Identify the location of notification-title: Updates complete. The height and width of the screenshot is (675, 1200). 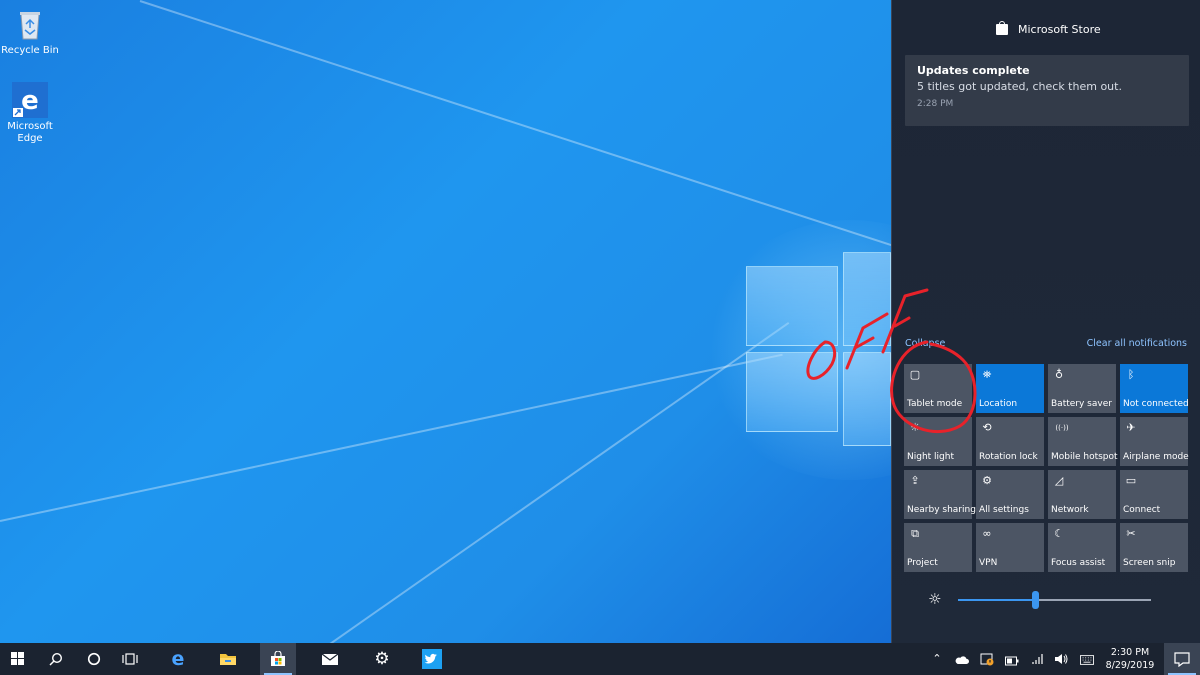
(973, 70).